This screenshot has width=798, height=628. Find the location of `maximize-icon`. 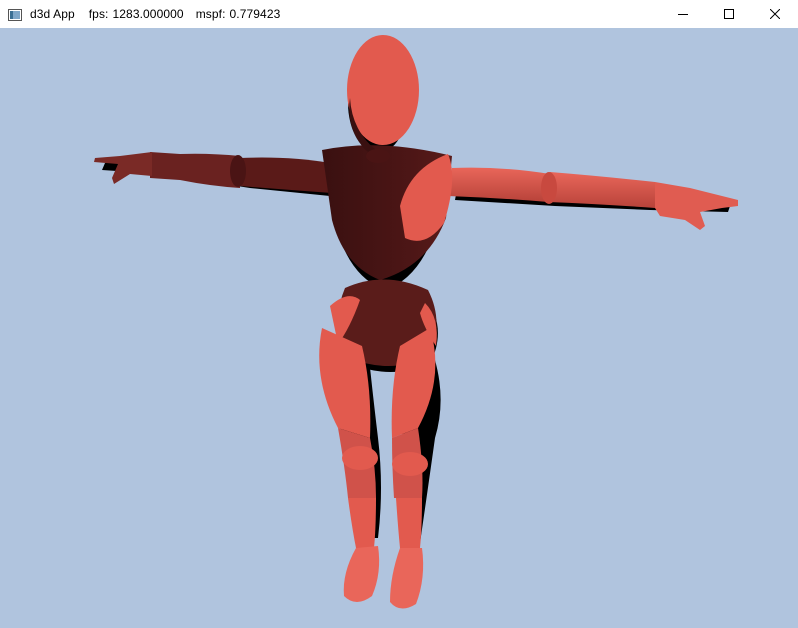

maximize-icon is located at coordinates (729, 14).